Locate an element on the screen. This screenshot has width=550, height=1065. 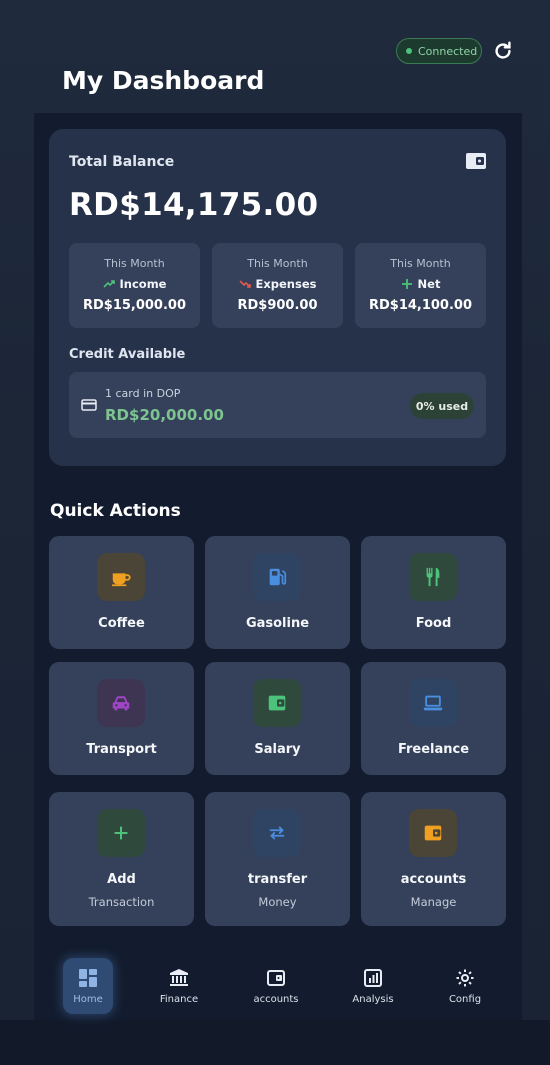
nav-item-accounts: accounts is located at coordinates (276, 986).